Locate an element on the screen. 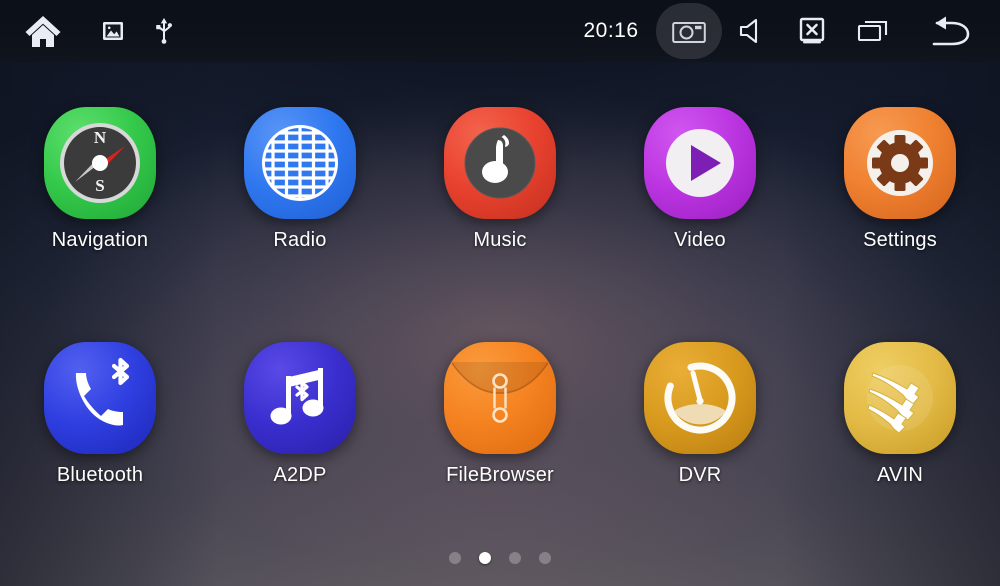 The width and height of the screenshot is (1000, 586). app-radio: Radio is located at coordinates (300, 179).